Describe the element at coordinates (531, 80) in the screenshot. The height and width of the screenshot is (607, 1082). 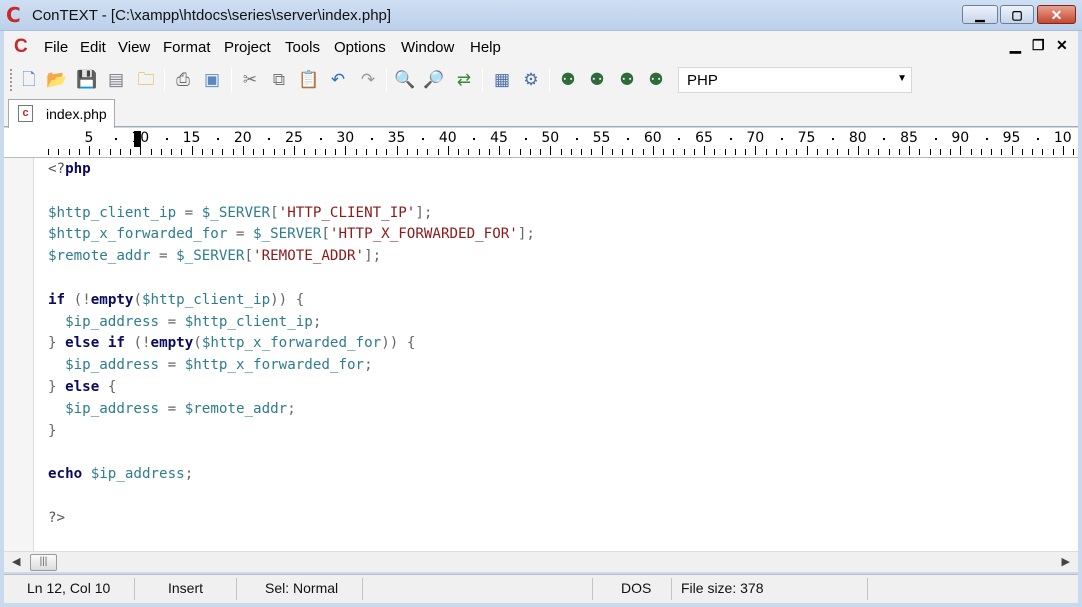
I see `settings-icon: ⚙` at that location.